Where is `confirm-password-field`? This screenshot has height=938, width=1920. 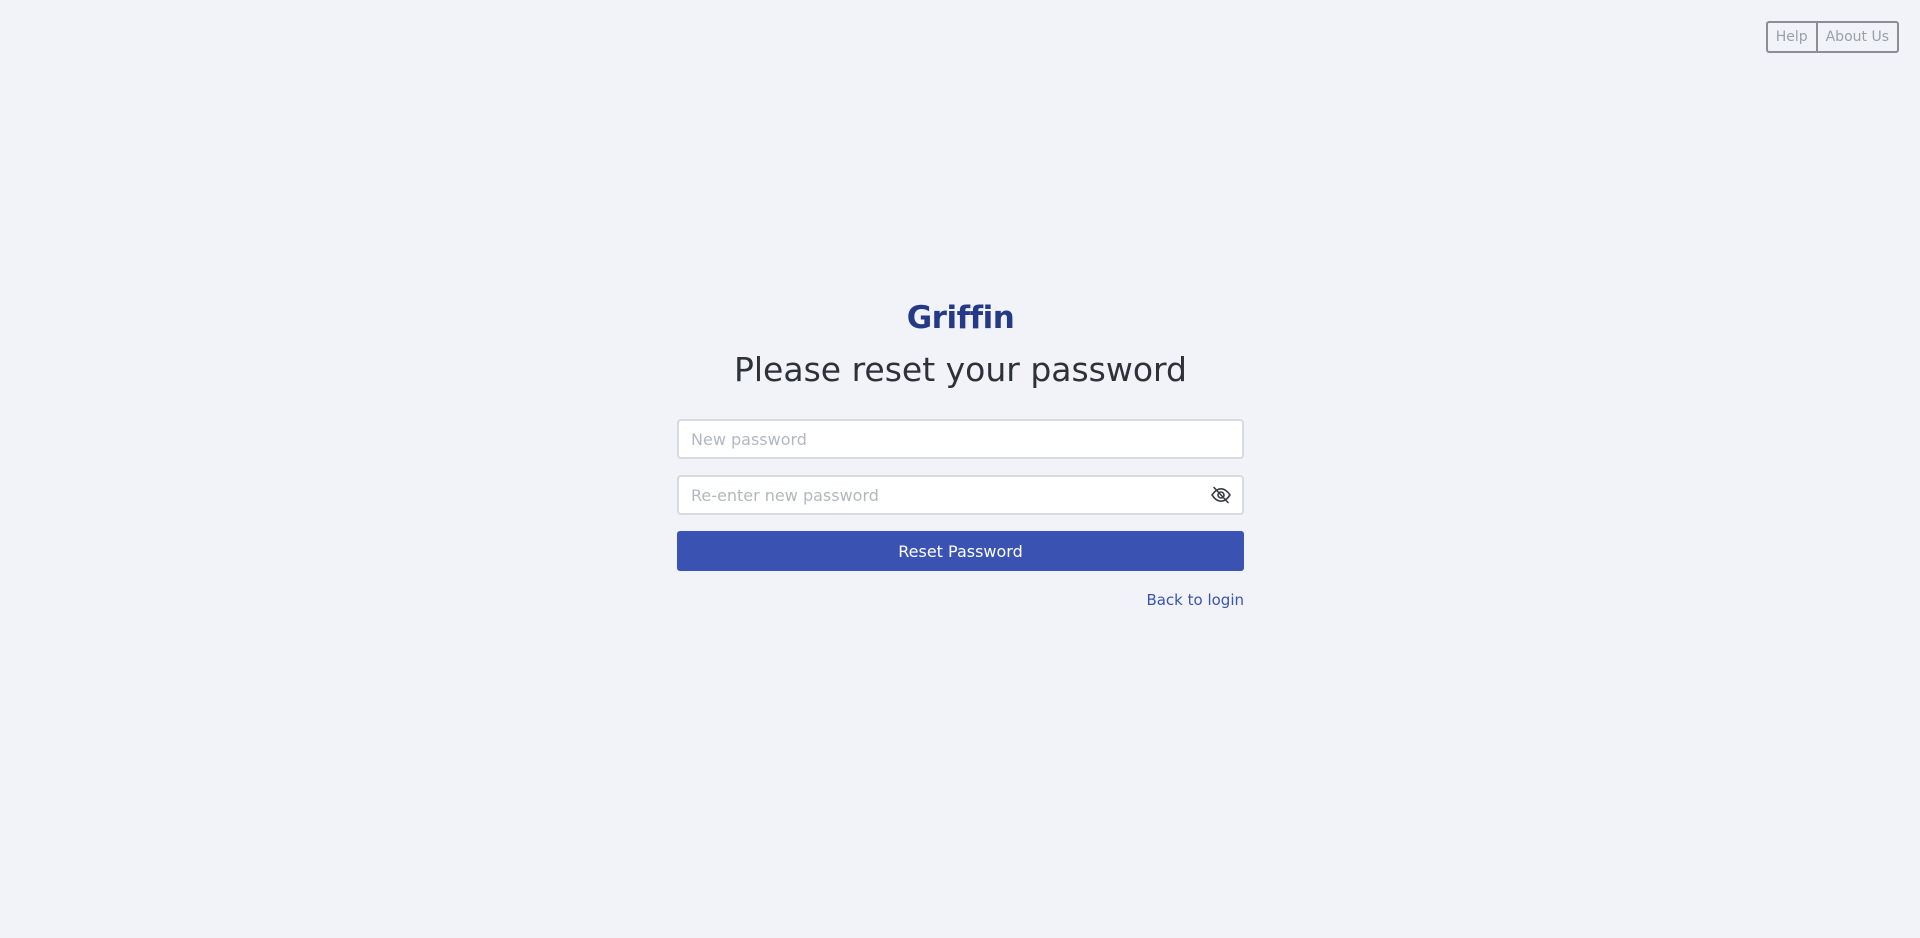
confirm-password-field is located at coordinates (960, 495).